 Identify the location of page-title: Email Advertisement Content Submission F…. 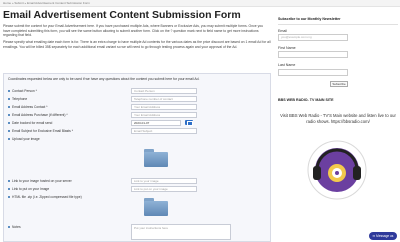
(122, 15).